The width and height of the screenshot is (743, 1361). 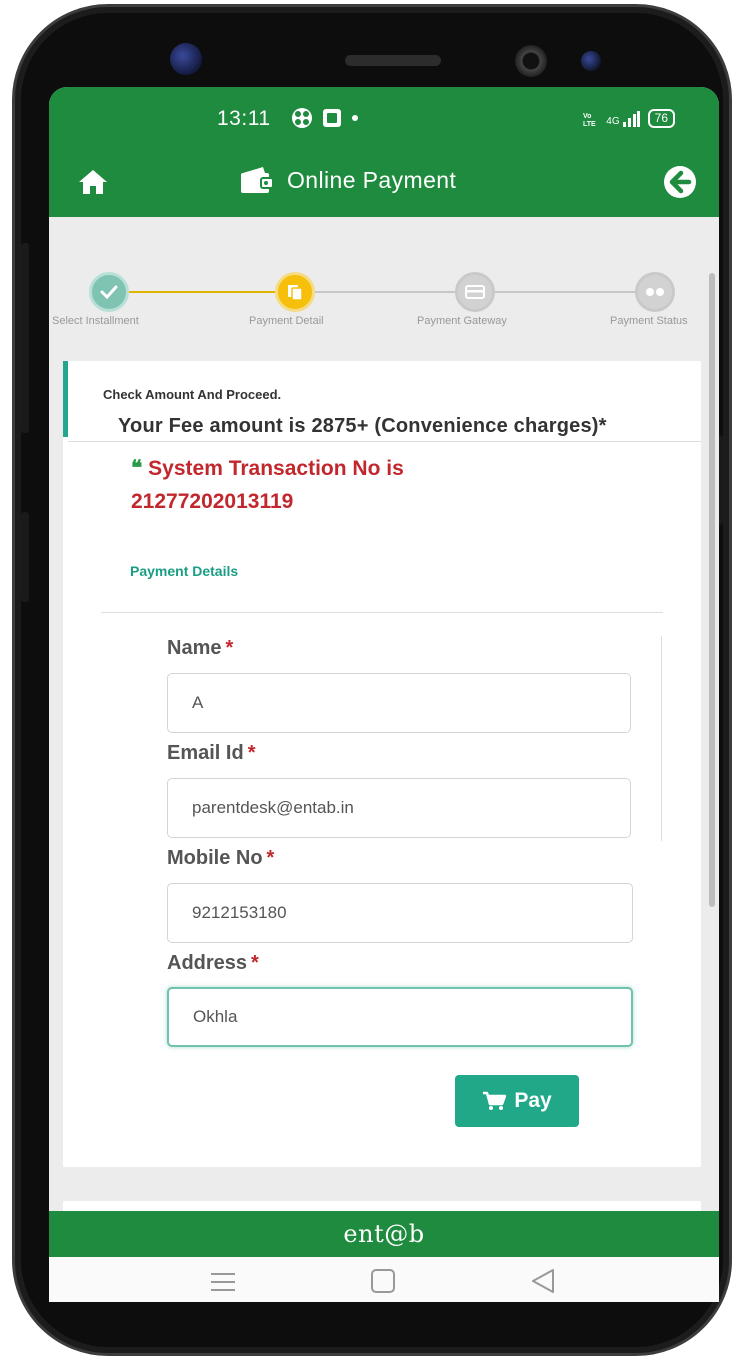 I want to click on entab-logo: ent@b, so click(x=384, y=1234).